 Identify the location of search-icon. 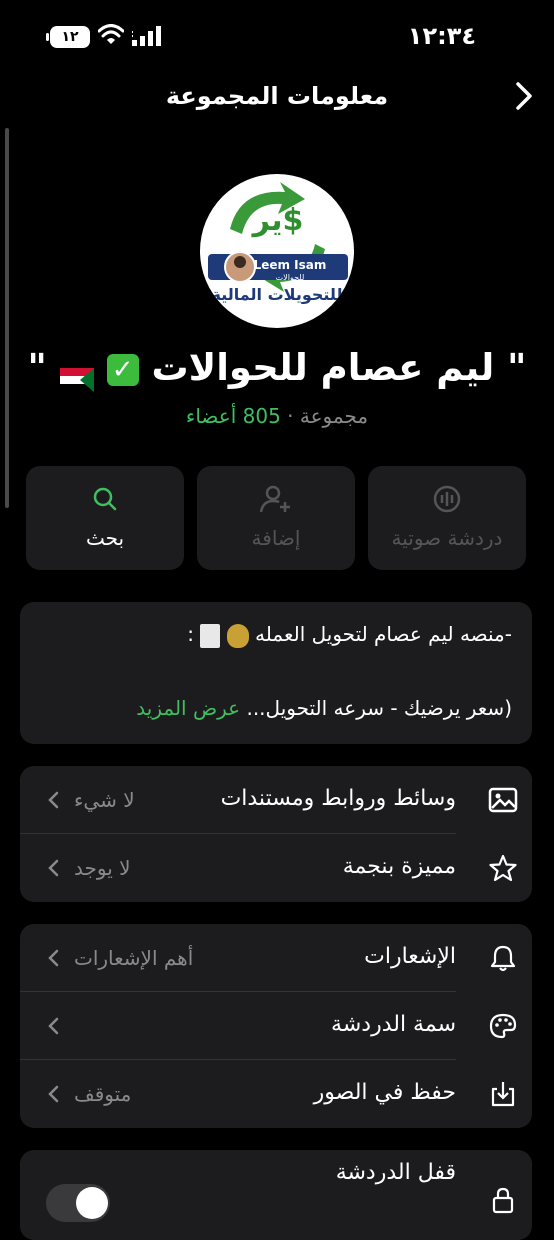
(105, 499).